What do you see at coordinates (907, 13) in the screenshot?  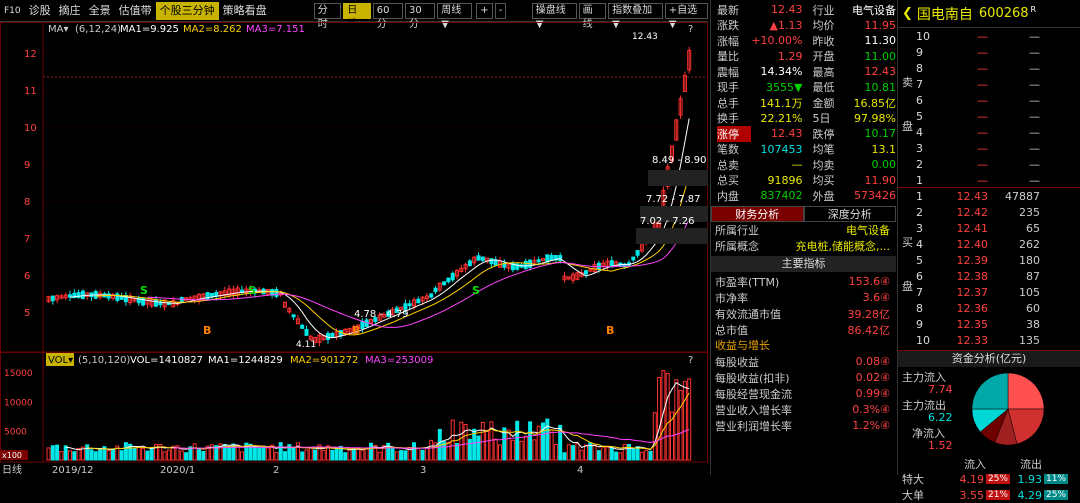 I see `stock-expand-icon: ❮` at bounding box center [907, 13].